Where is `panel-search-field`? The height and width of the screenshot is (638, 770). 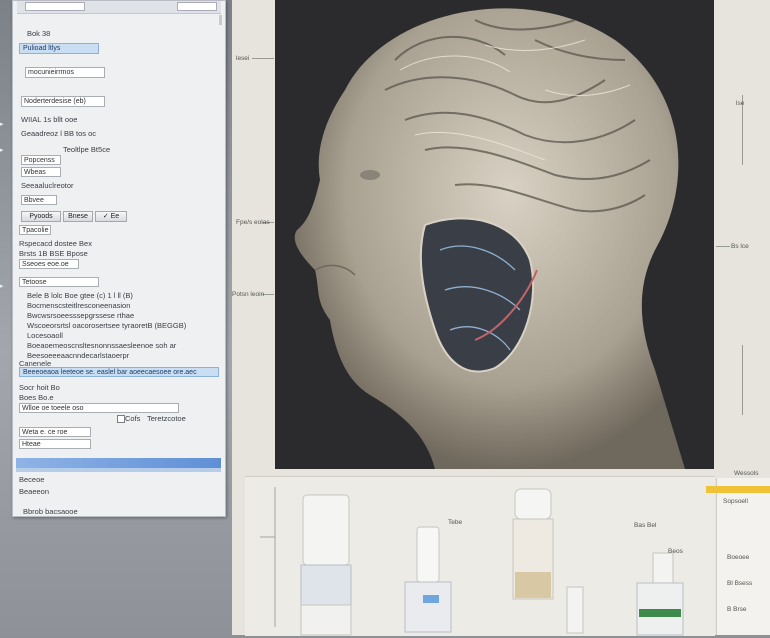
panel-search-field is located at coordinates (55, 6).